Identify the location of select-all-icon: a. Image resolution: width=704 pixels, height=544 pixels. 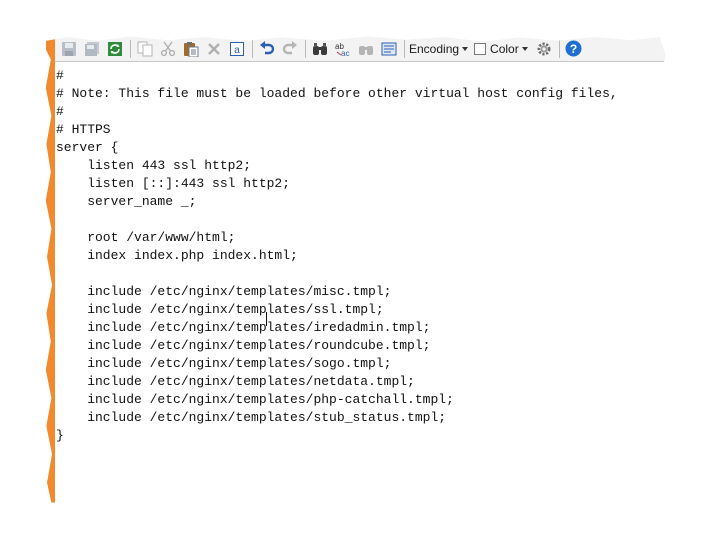
(237, 49).